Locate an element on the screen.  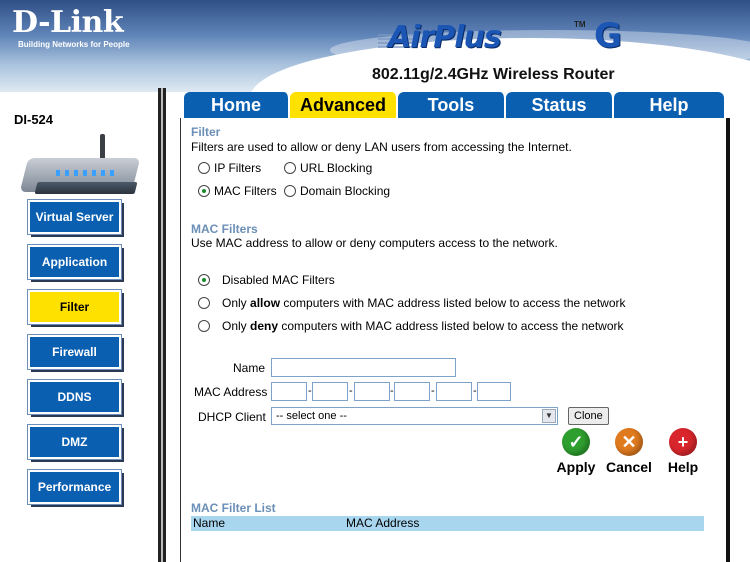
mac-filters-title: MAC Filters is located at coordinates (224, 229).